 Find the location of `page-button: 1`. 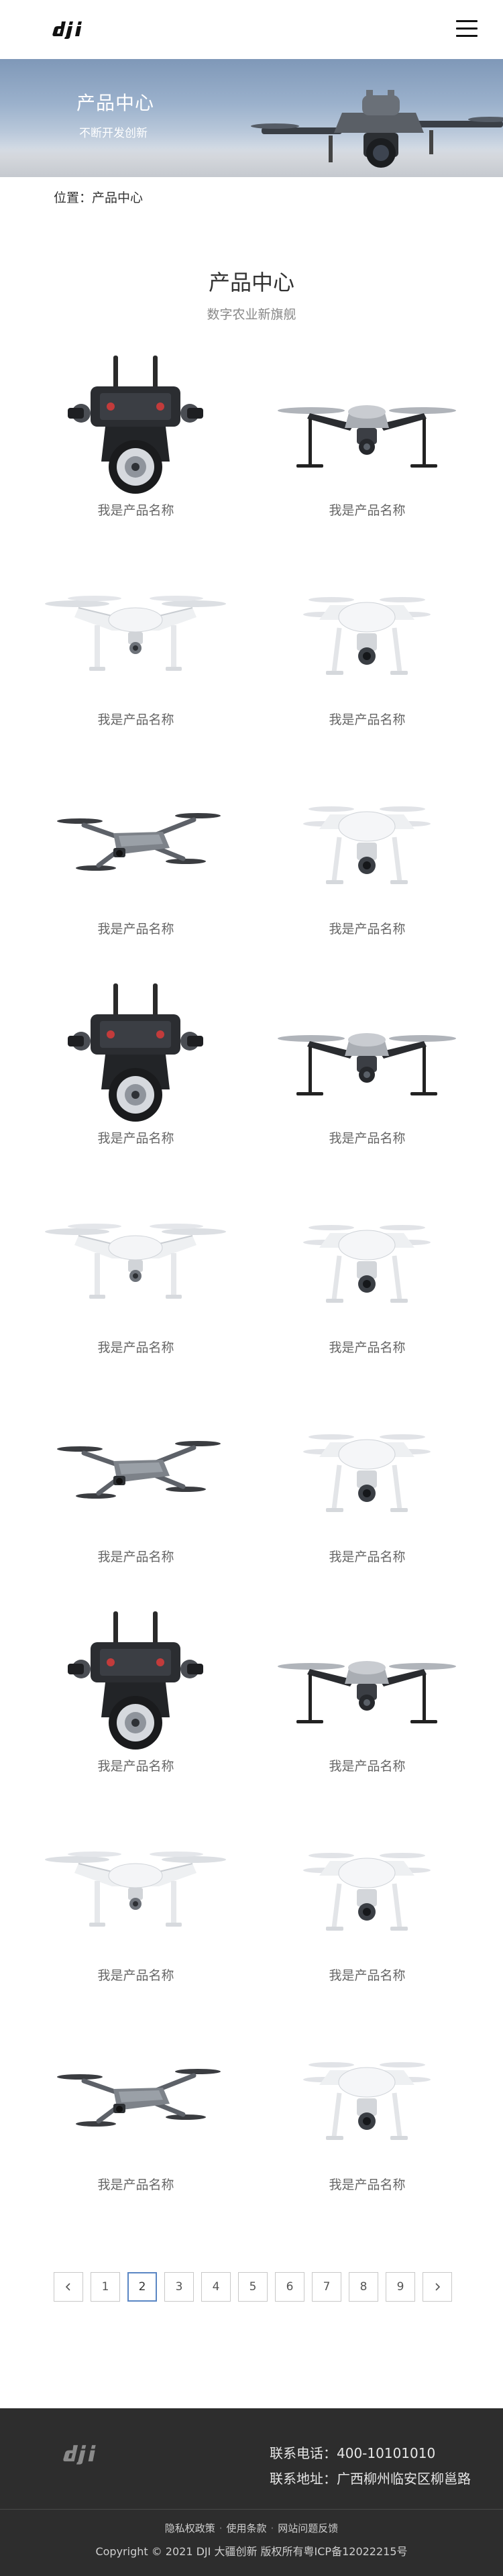

page-button: 1 is located at coordinates (105, 2287).